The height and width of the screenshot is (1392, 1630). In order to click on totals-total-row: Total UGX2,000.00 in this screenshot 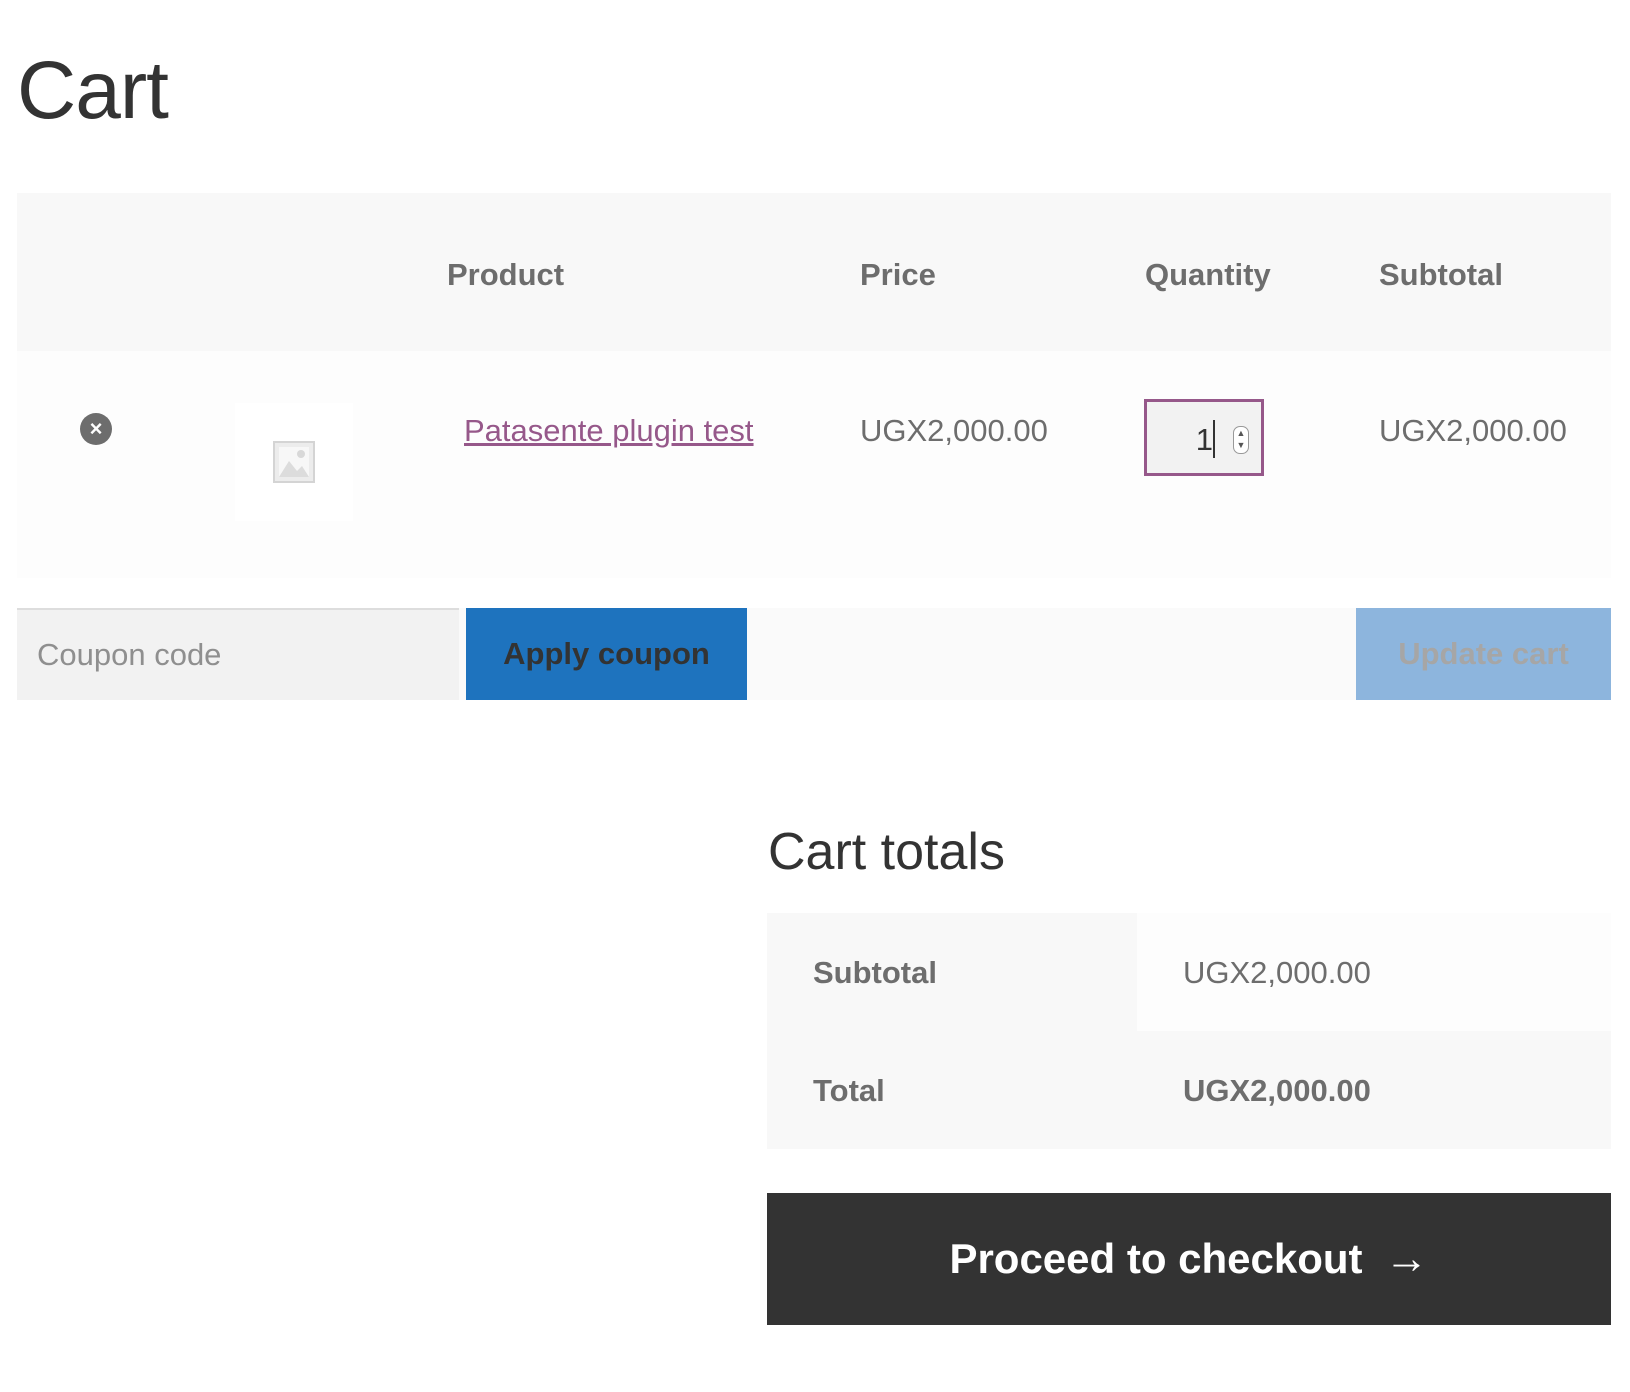, I will do `click(1189, 1090)`.